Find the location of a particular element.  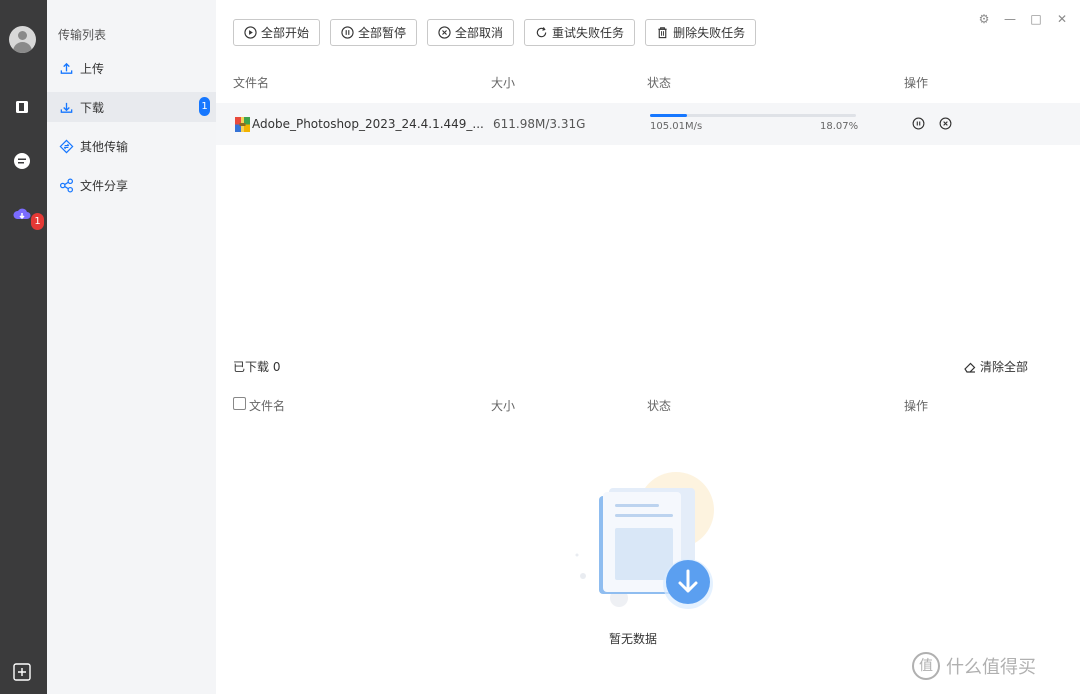

progress-bar is located at coordinates (753, 115).